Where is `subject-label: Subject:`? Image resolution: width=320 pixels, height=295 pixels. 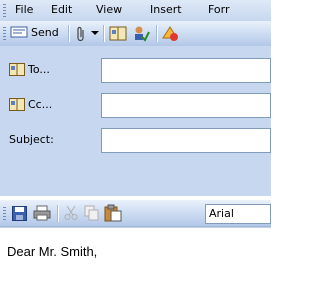 subject-label: Subject: is located at coordinates (31, 139).